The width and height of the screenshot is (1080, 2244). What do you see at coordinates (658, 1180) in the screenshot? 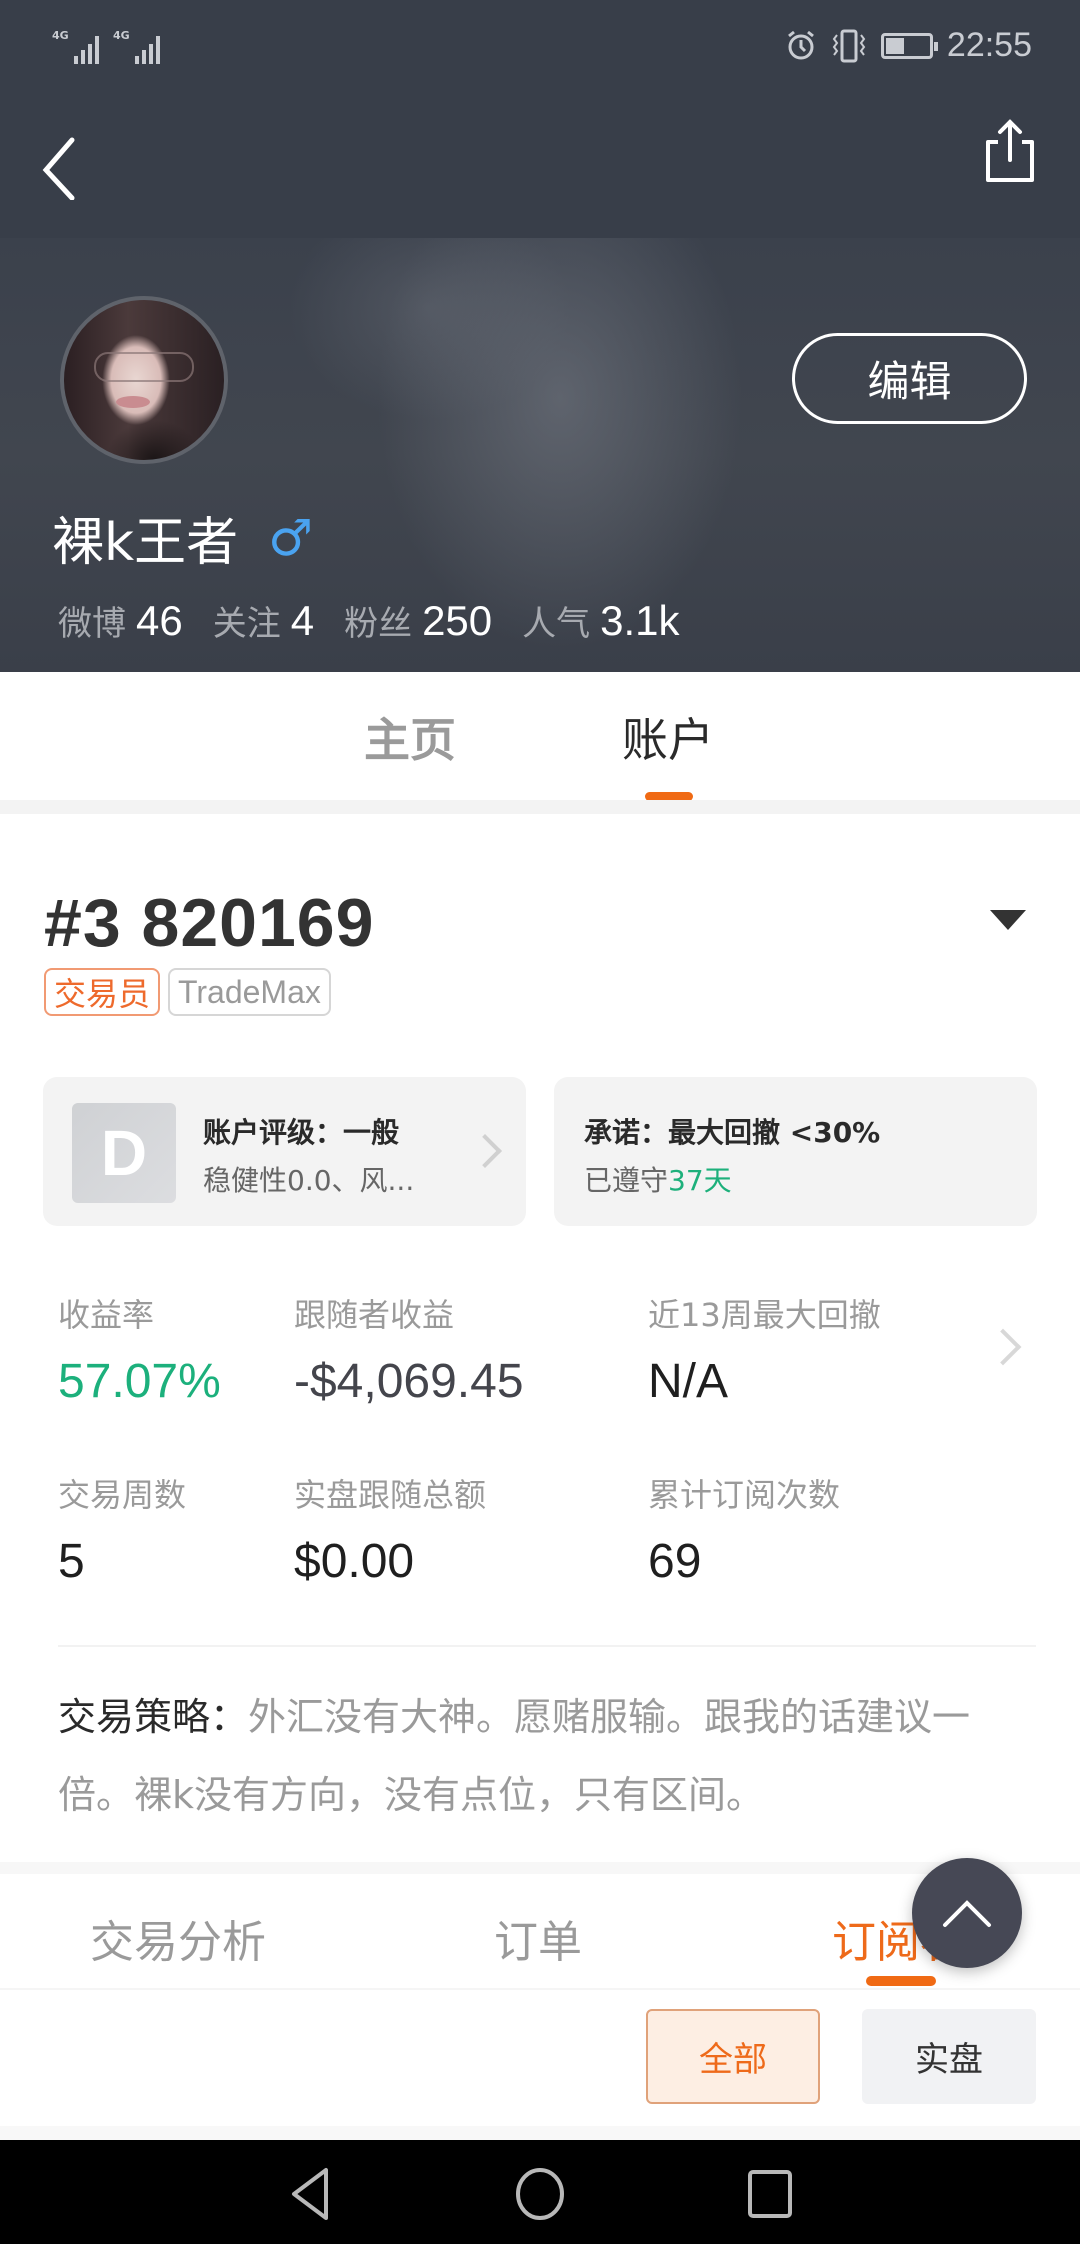
I see `promise-subtitle: 已遵守37天` at bounding box center [658, 1180].